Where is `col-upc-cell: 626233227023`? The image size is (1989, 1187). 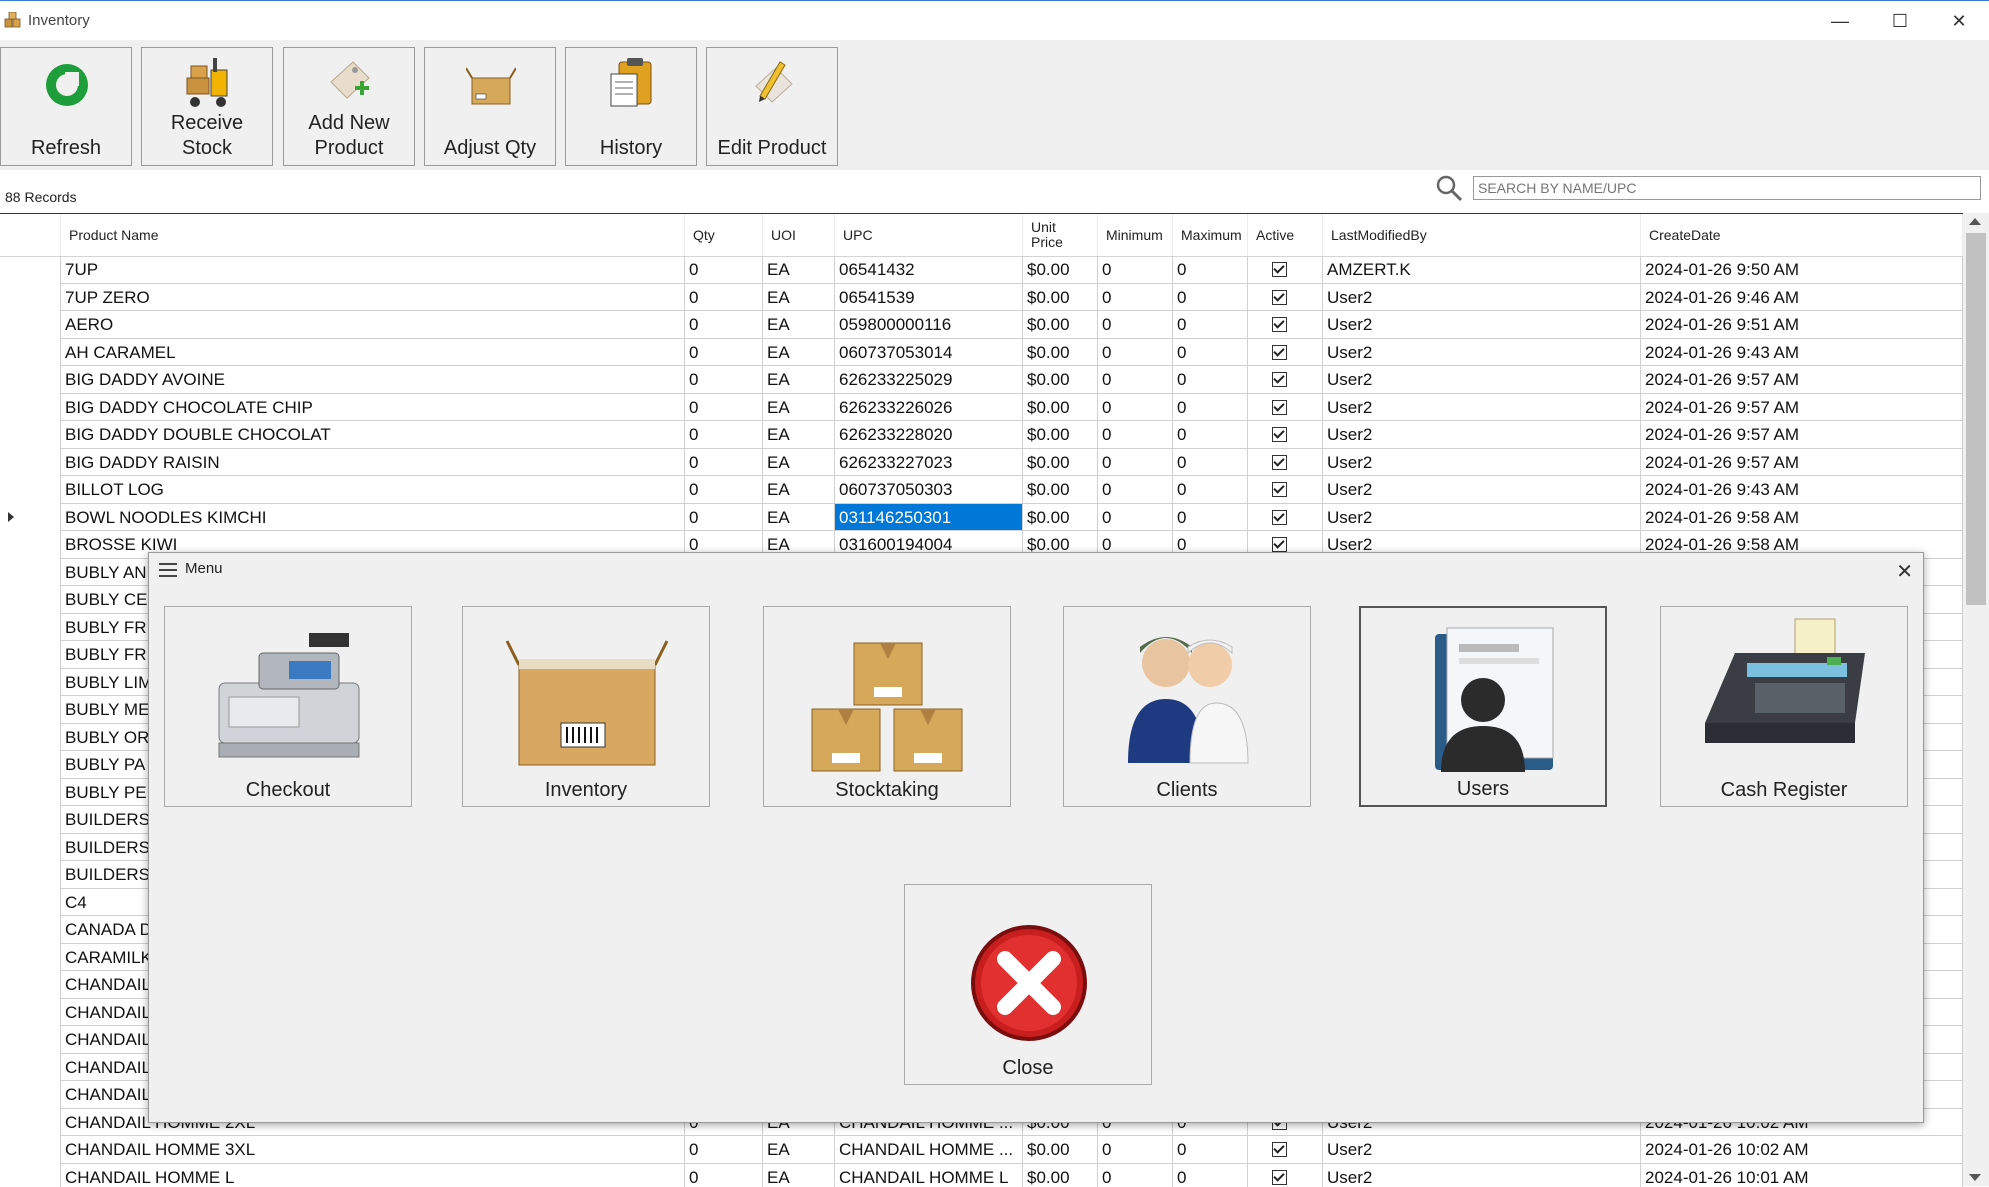 col-upc-cell: 626233227023 is located at coordinates (929, 463).